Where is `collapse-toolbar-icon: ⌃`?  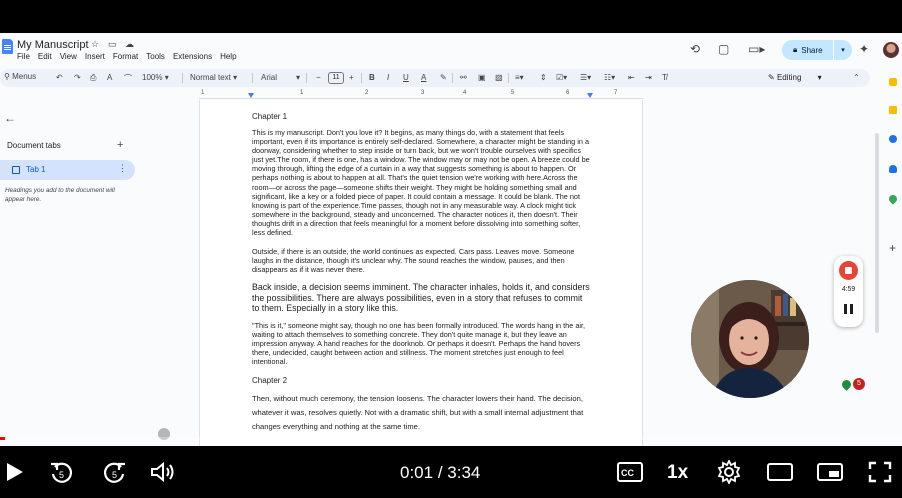 collapse-toolbar-icon: ⌃ is located at coordinates (856, 77).